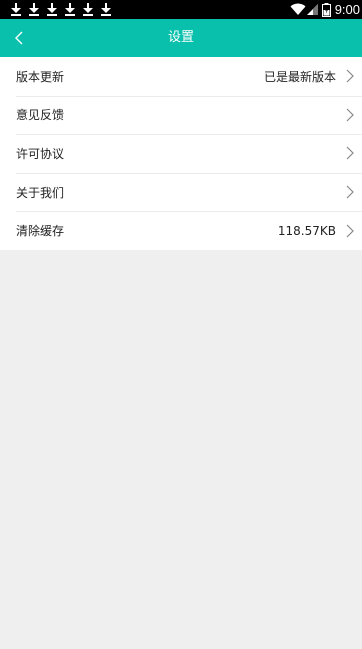  I want to click on wifi-icon, so click(298, 9).